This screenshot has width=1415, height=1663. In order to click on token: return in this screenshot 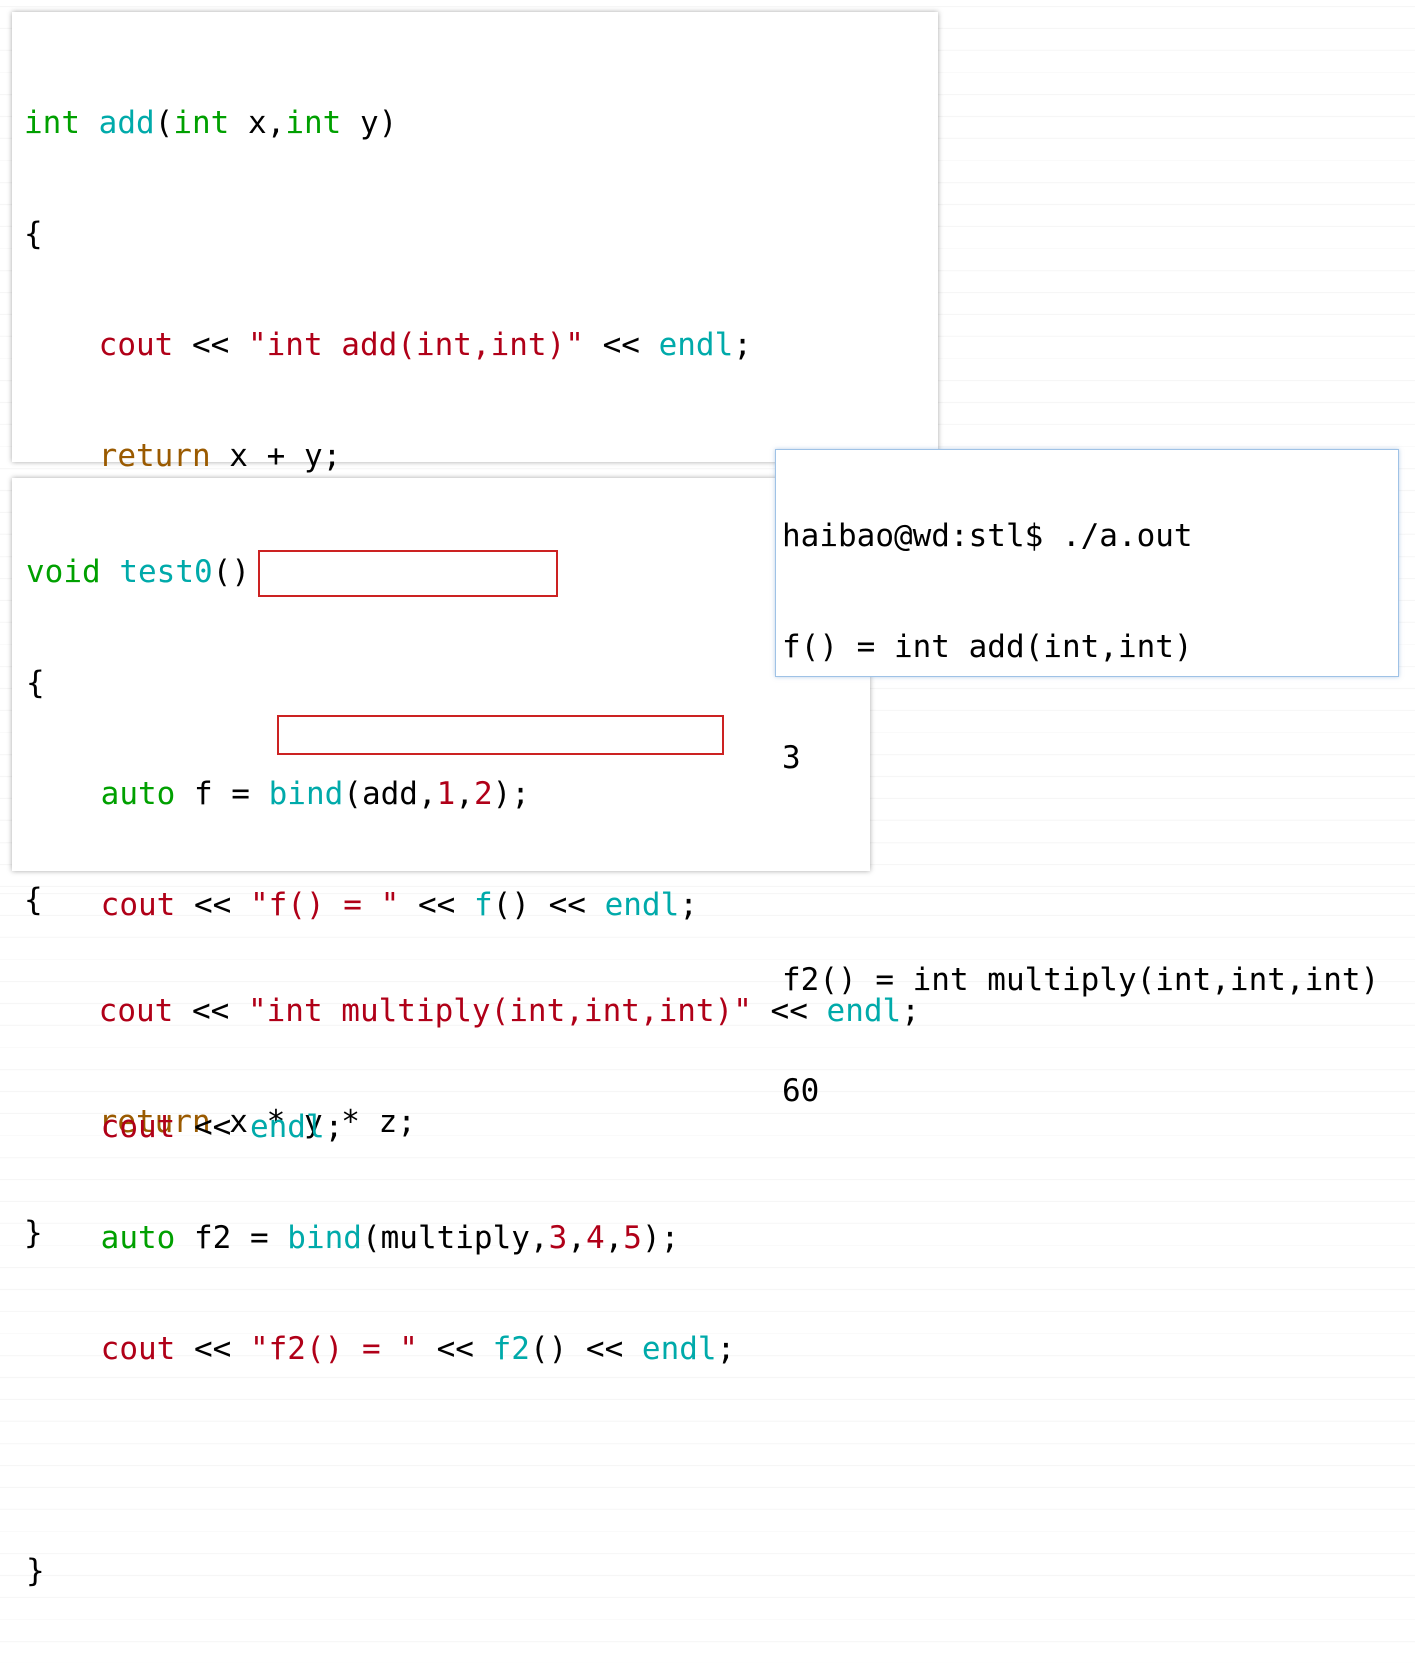, I will do `click(154, 456)`.